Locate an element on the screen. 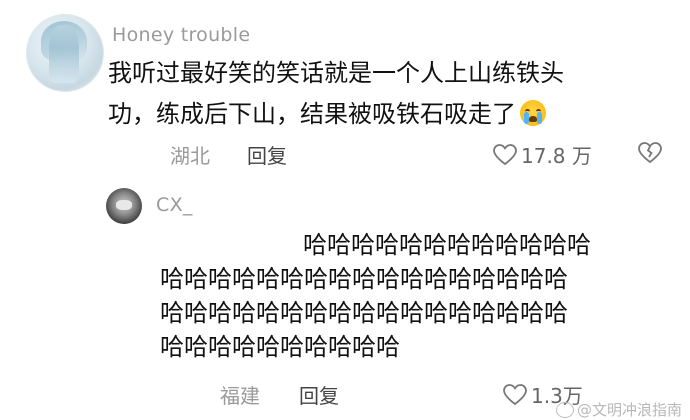  reply-text-line: 哈哈哈哈哈哈哈哈哈哈哈哈 is located at coordinates (447, 245).